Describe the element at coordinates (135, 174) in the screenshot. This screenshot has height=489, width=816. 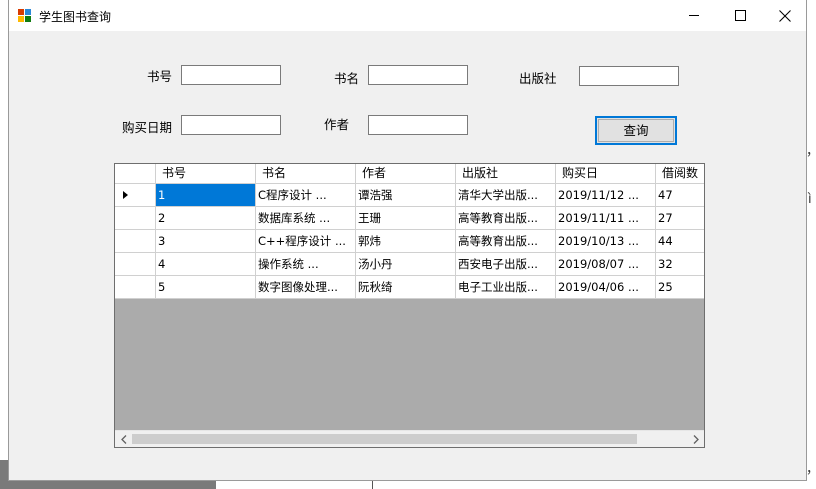
I see `grid-corner-header` at that location.